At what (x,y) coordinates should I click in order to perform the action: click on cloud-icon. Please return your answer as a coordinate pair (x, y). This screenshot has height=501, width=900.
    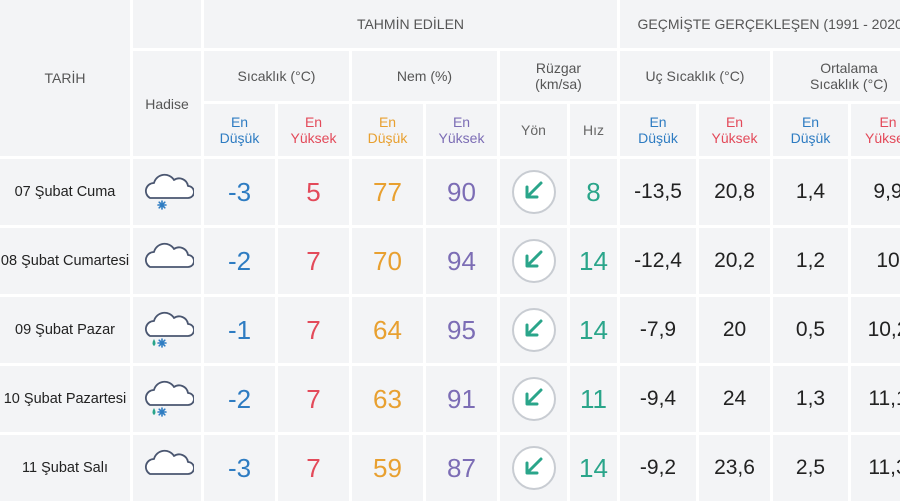
    Looking at the image, I should click on (167, 468).